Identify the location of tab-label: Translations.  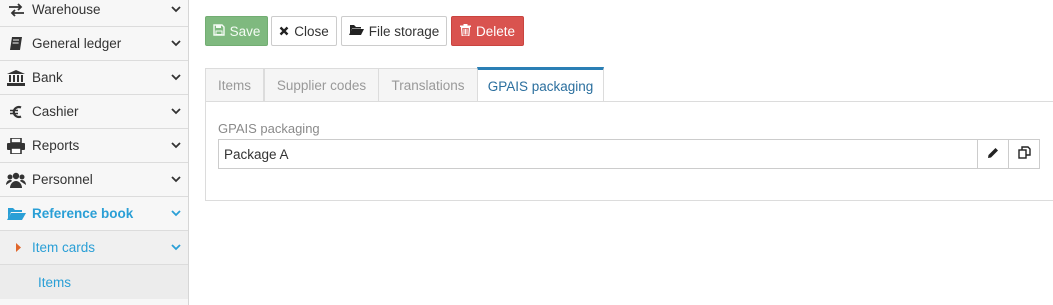
(428, 85).